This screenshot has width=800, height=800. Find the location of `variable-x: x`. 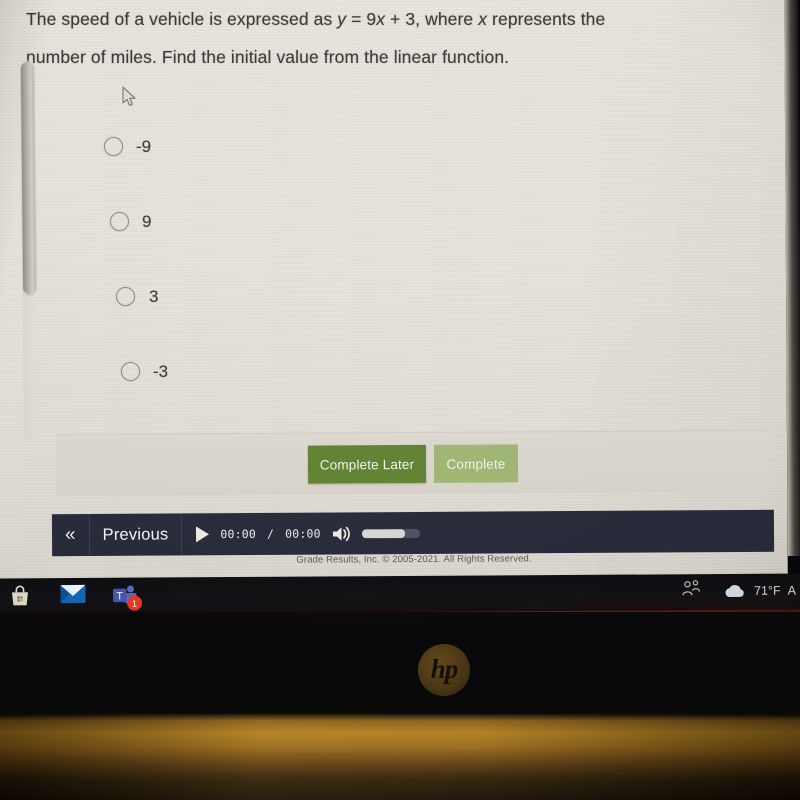

variable-x: x is located at coordinates (381, 19).